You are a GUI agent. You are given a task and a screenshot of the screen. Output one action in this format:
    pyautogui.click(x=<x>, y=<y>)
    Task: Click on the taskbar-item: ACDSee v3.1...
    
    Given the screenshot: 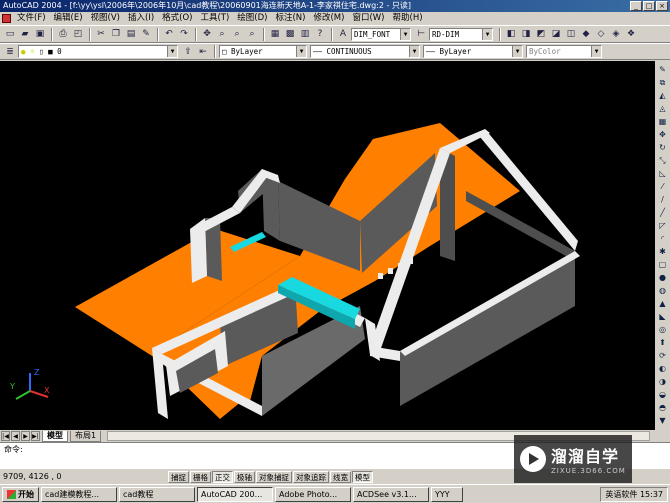 What is the action you would take?
    pyautogui.click(x=391, y=494)
    